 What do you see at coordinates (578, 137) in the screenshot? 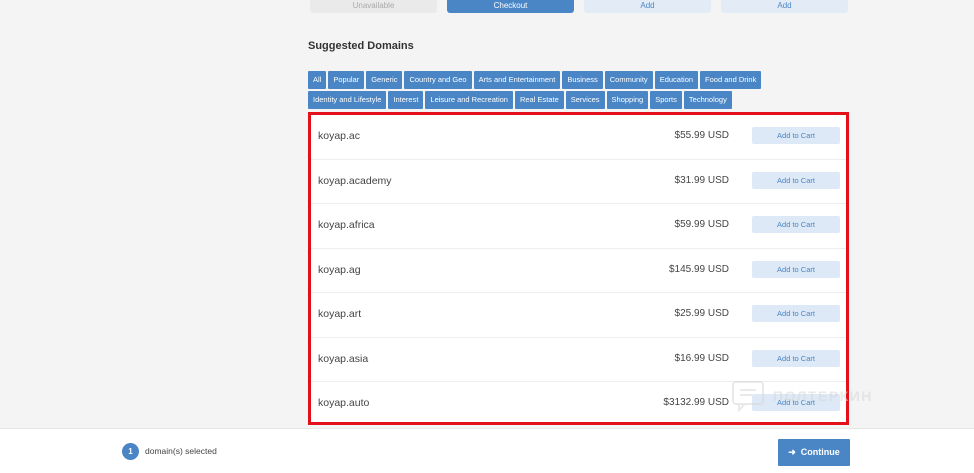
I see `domain-row: koyap.ac $55.99 USD Add to Cart` at bounding box center [578, 137].